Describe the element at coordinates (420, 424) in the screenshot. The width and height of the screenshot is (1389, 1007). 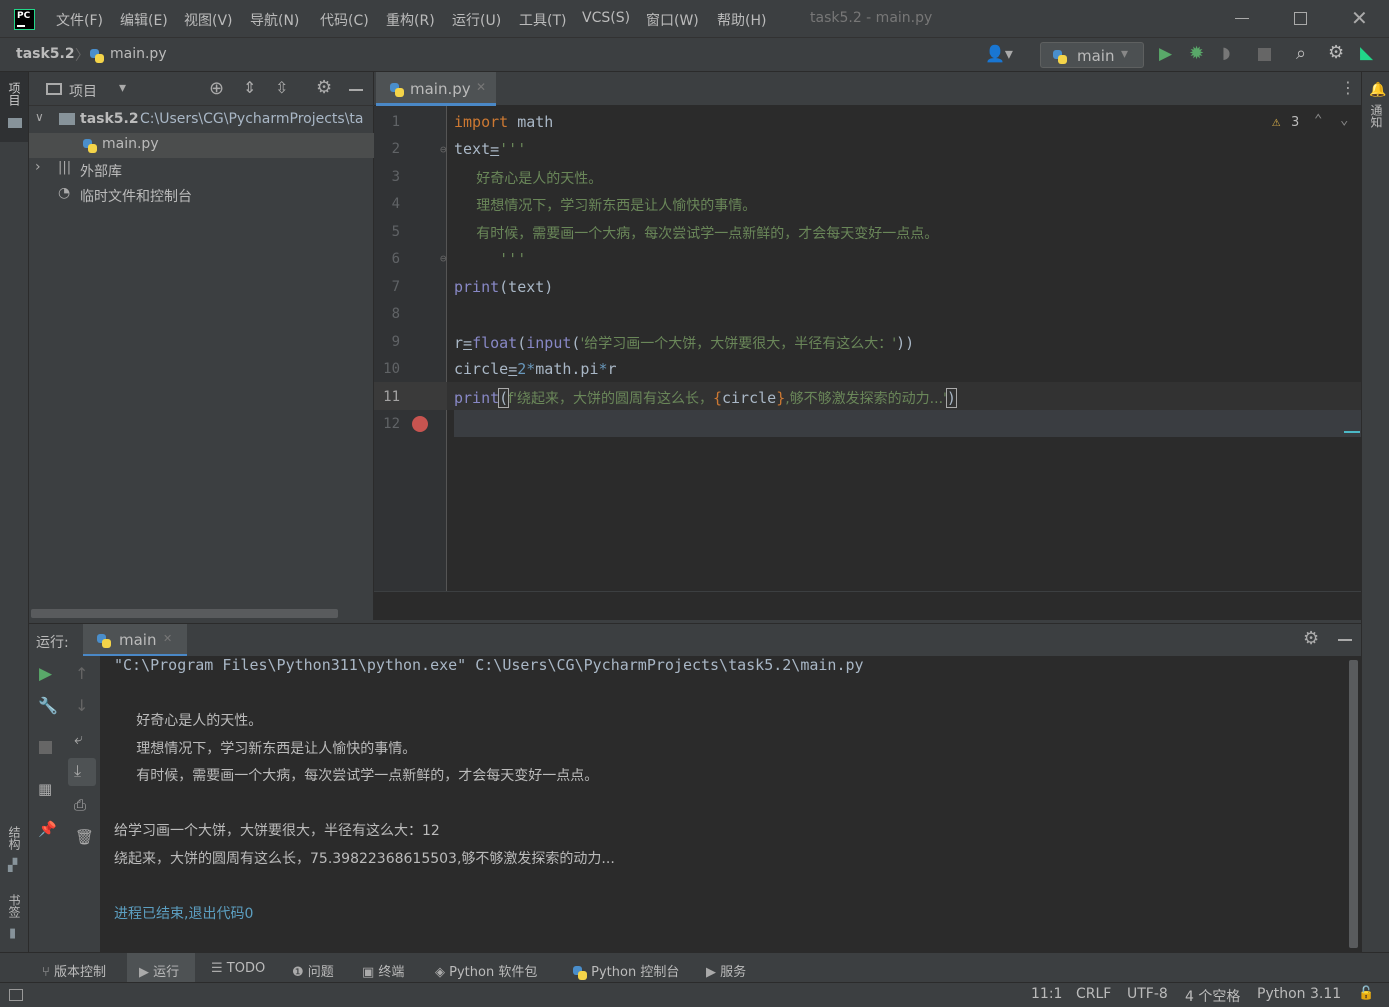
I see `breakpoint-icon` at that location.